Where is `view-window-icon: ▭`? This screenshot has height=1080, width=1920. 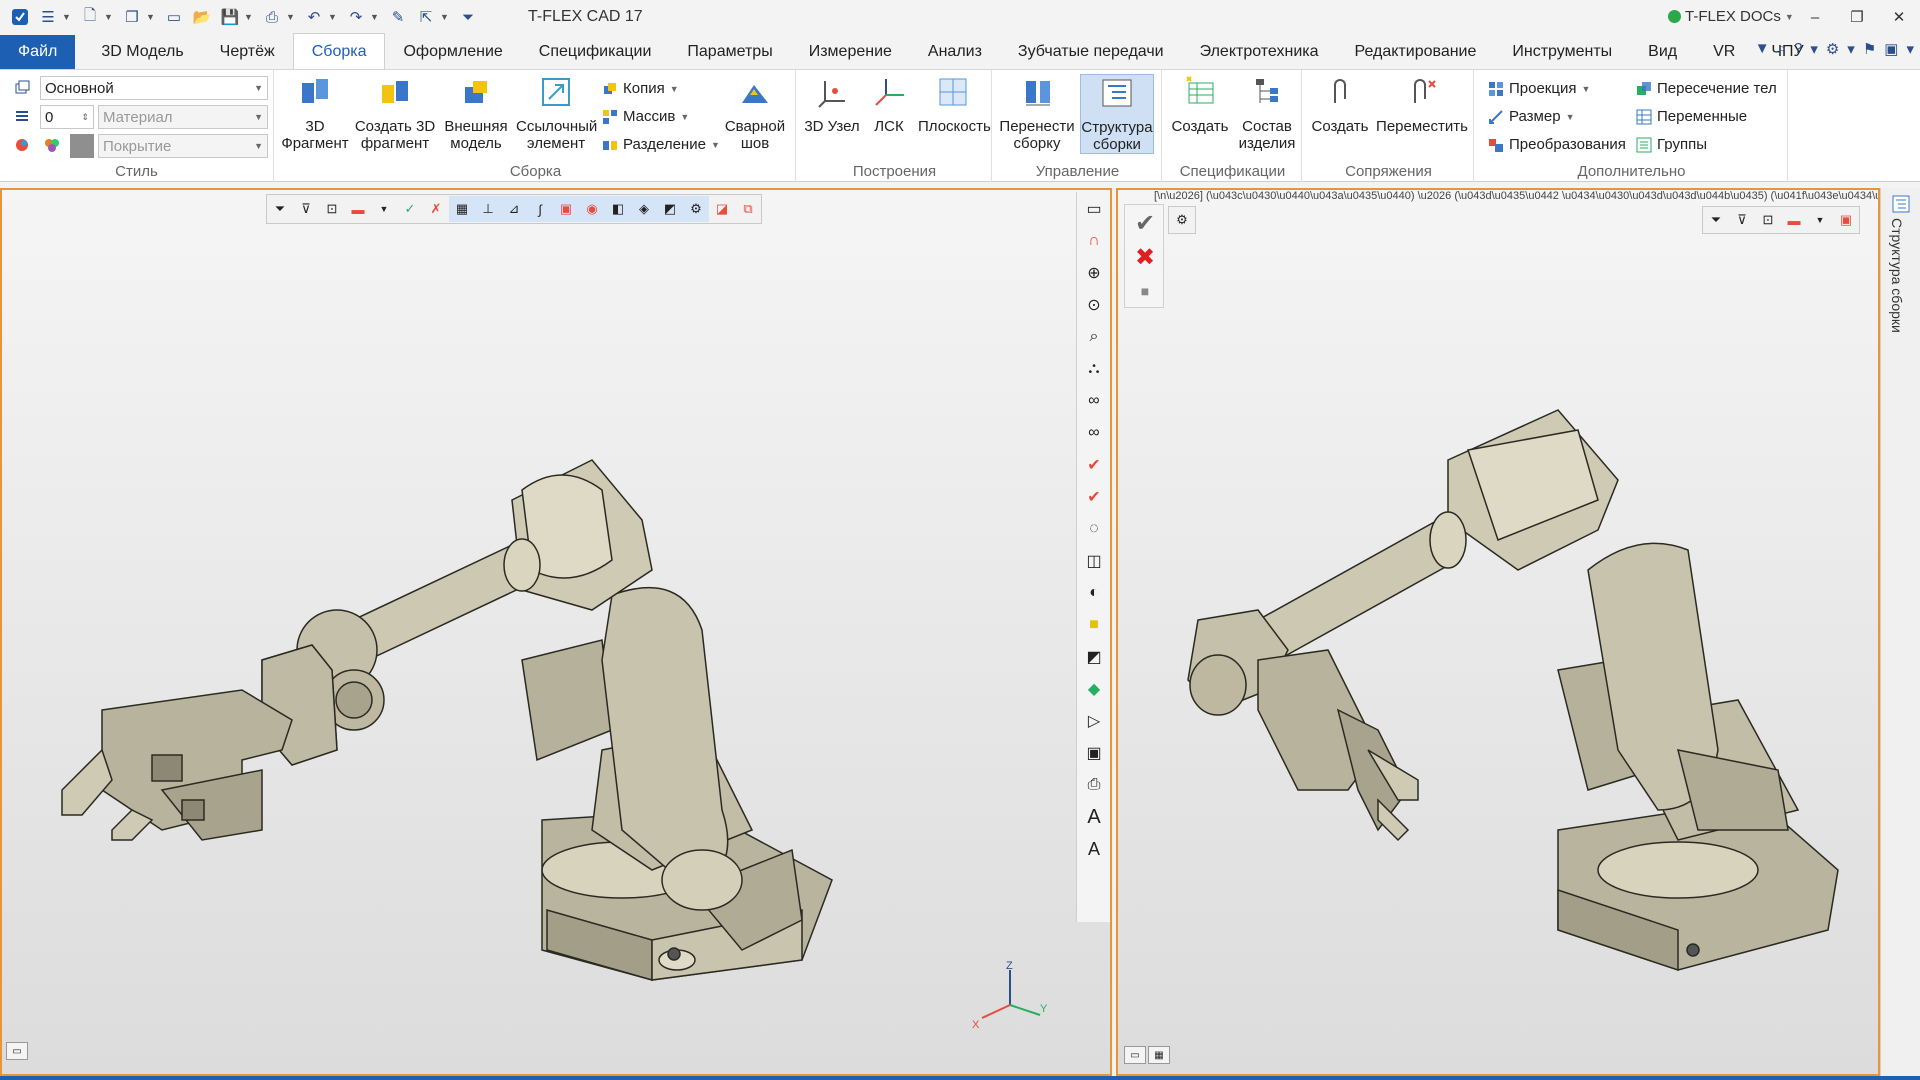 view-window-icon: ▭ is located at coordinates (1094, 209).